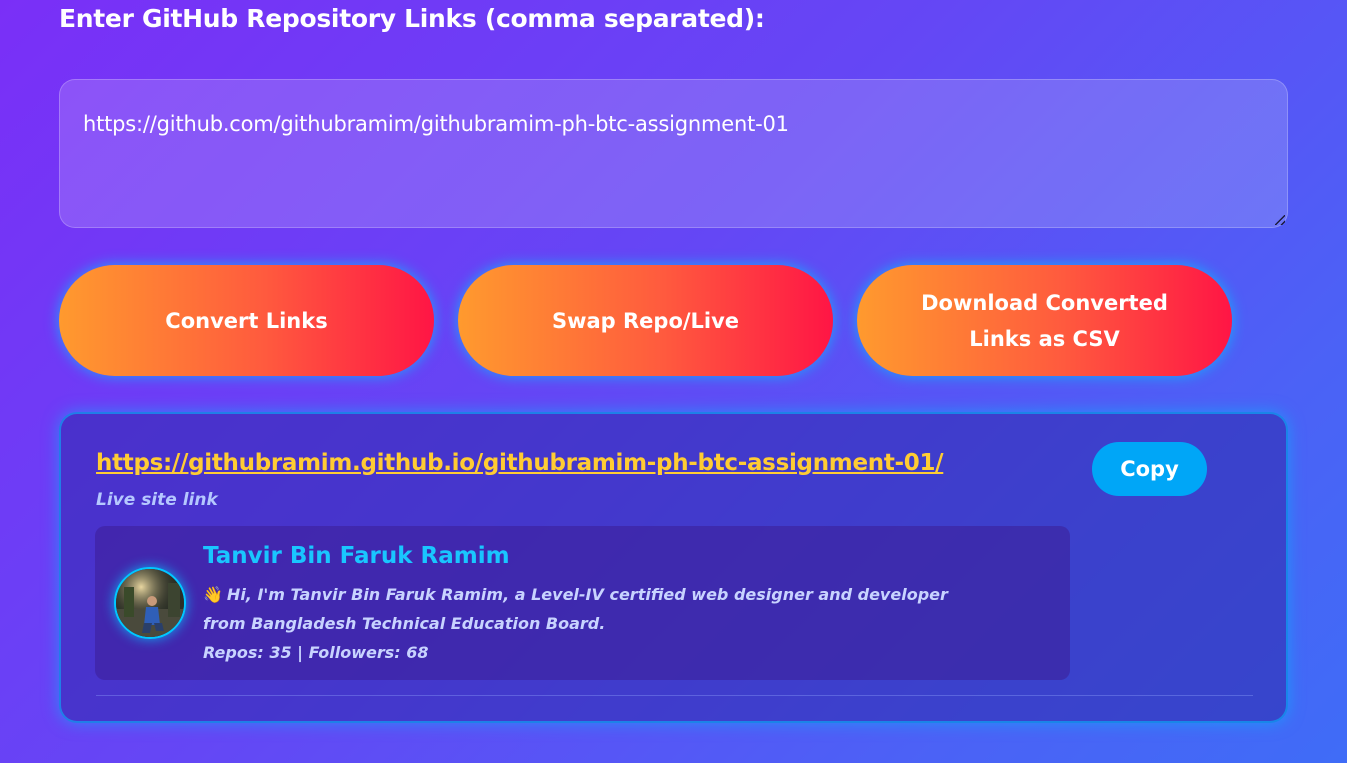  What do you see at coordinates (1280, 220) in the screenshot?
I see `resize-handle-icon` at bounding box center [1280, 220].